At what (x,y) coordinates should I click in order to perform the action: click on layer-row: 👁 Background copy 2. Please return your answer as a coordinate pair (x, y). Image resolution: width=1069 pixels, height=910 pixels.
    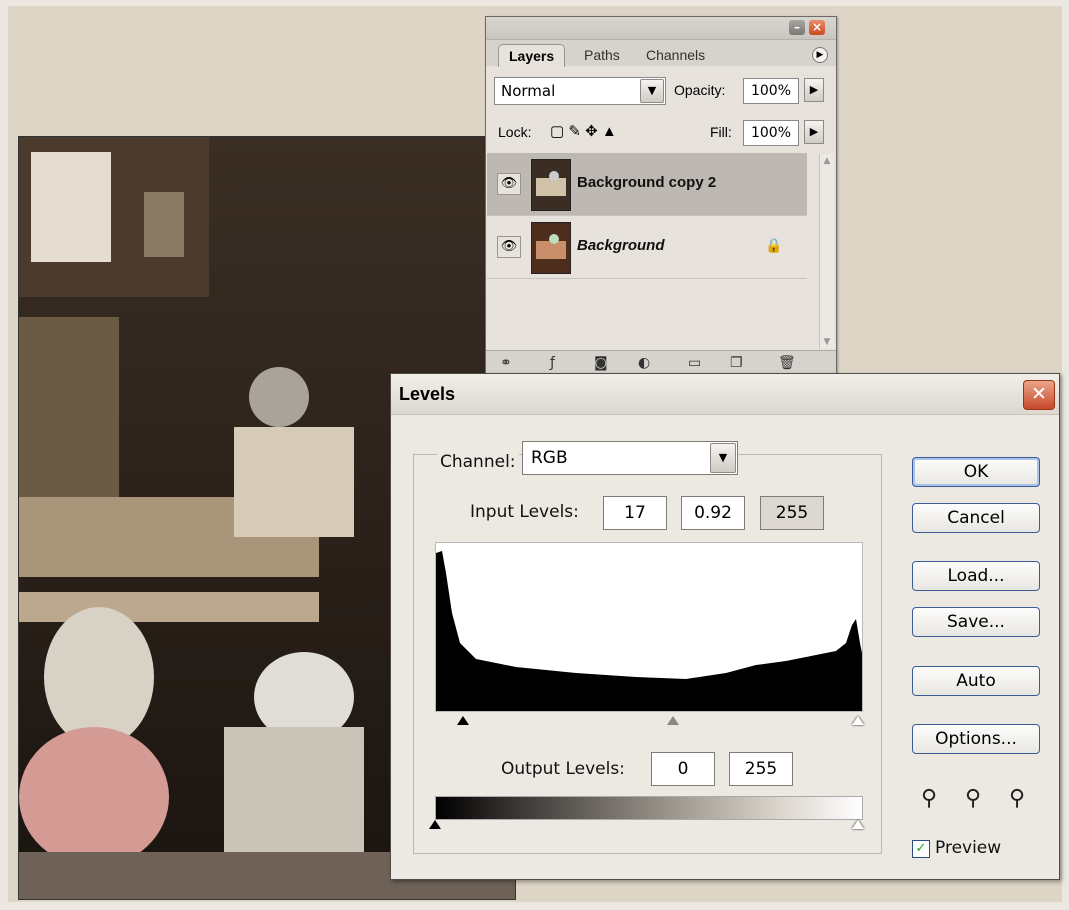
    Looking at the image, I should click on (647, 184).